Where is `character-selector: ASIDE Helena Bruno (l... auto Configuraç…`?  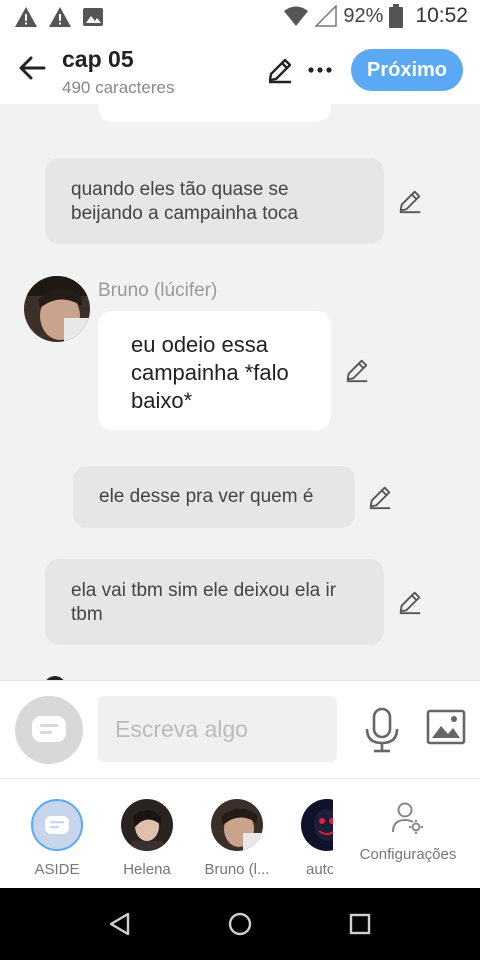
character-selector: ASIDE Helena Bruno (l... auto Configuraç… is located at coordinates (240, 833).